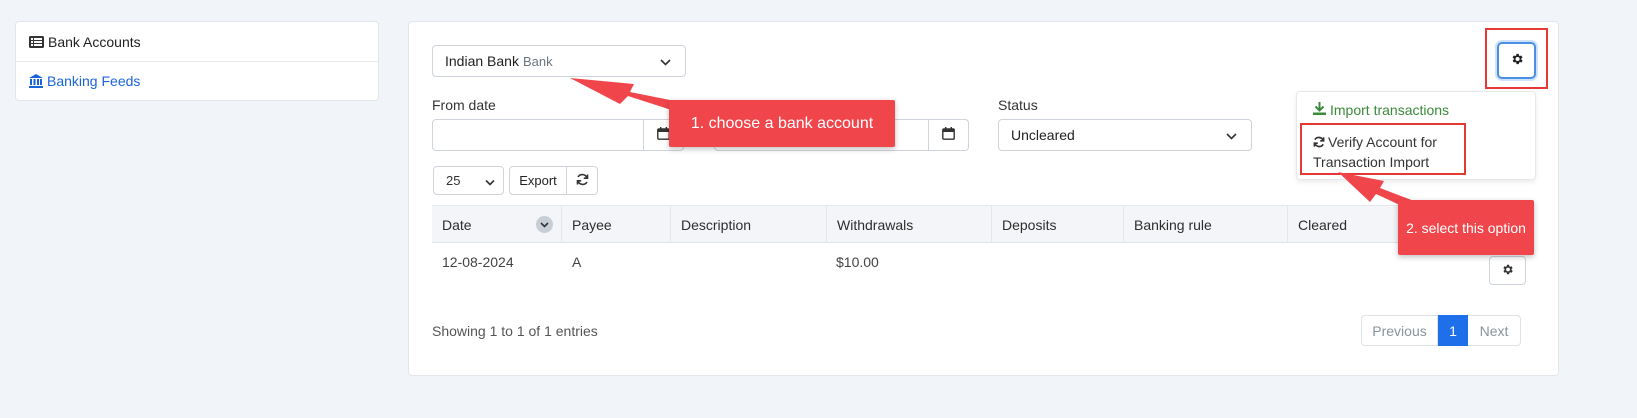  I want to click on export-button: Export, so click(538, 180).